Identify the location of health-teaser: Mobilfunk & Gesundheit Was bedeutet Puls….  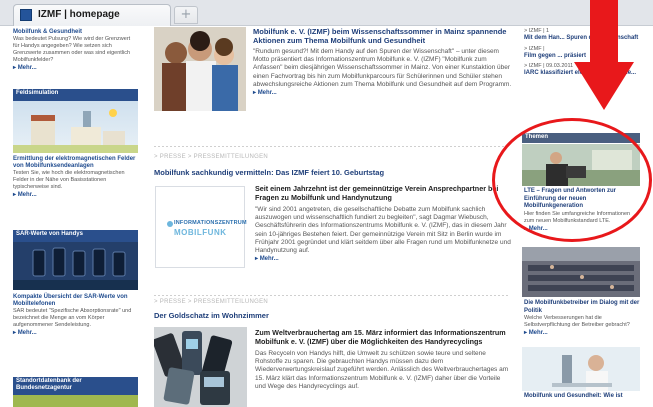
(75, 50).